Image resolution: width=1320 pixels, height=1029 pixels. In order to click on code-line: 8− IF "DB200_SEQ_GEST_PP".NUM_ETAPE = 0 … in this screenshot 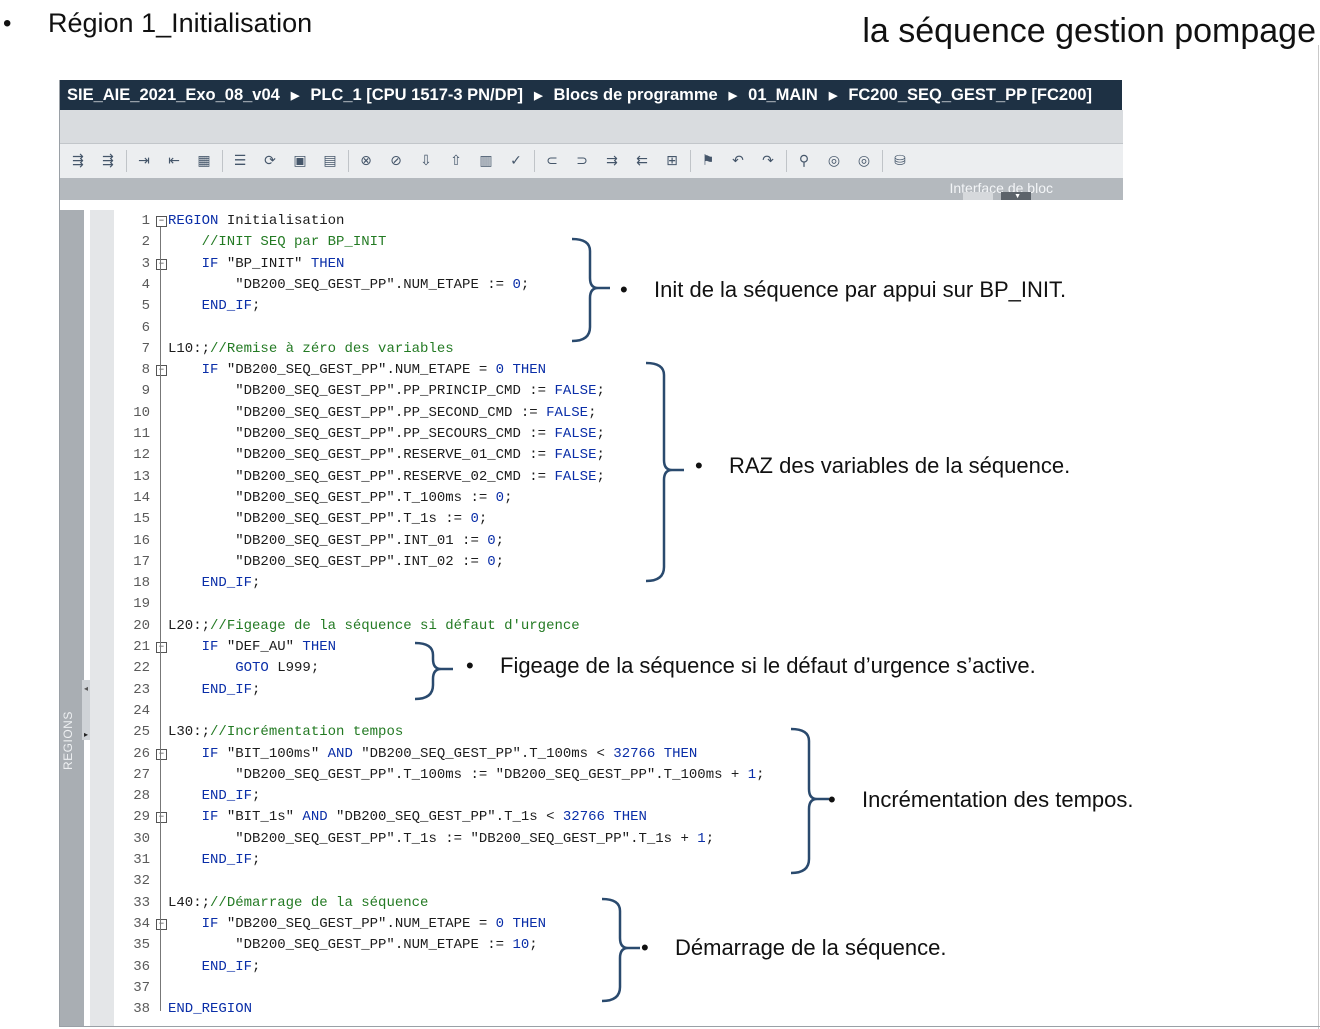, I will do `click(591, 370)`.